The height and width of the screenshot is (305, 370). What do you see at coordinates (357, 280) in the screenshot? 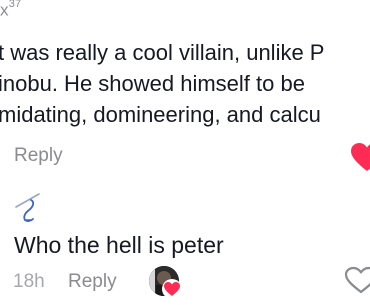
I see `heart-outline-icon` at bounding box center [357, 280].